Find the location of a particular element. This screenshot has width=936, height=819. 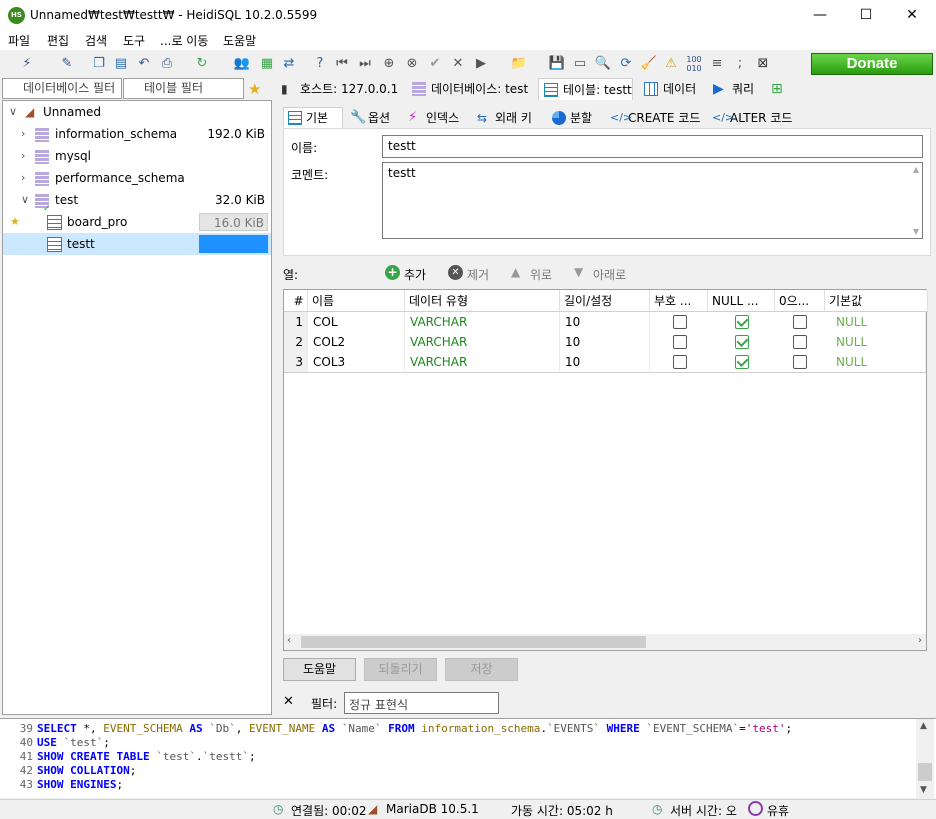

last-record-icon: ⏭ is located at coordinates (365, 64).